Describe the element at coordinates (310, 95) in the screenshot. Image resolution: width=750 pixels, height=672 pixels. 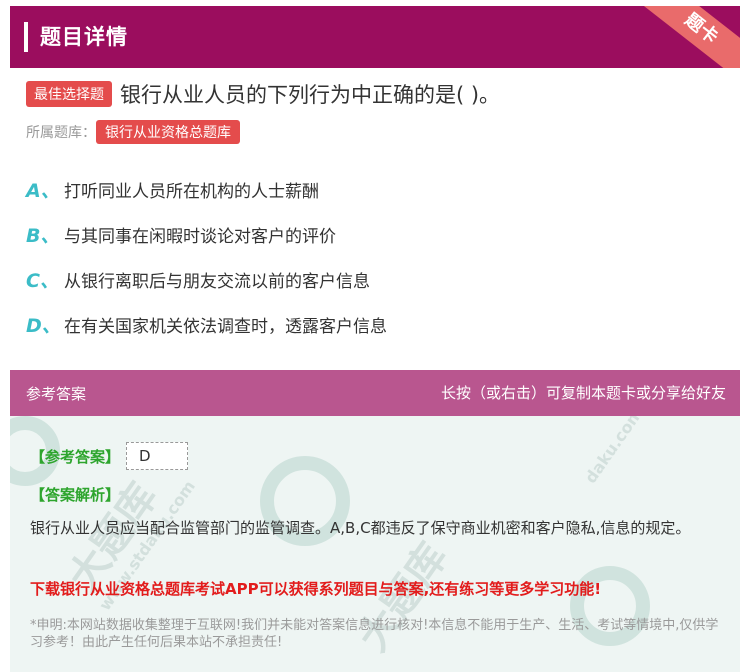
I see `question-text: 银行从业人员的下列行为中正确的是( )。` at that location.